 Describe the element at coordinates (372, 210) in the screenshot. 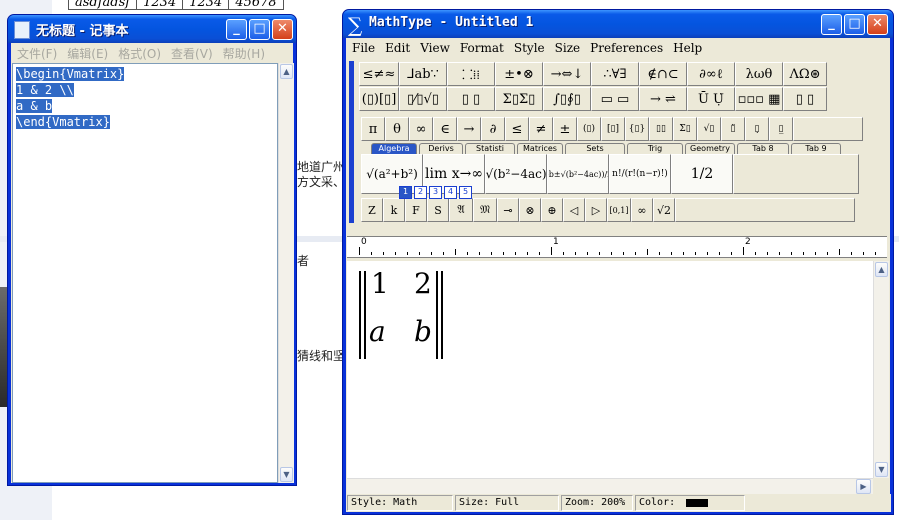

I see `symbol-button: Z` at that location.